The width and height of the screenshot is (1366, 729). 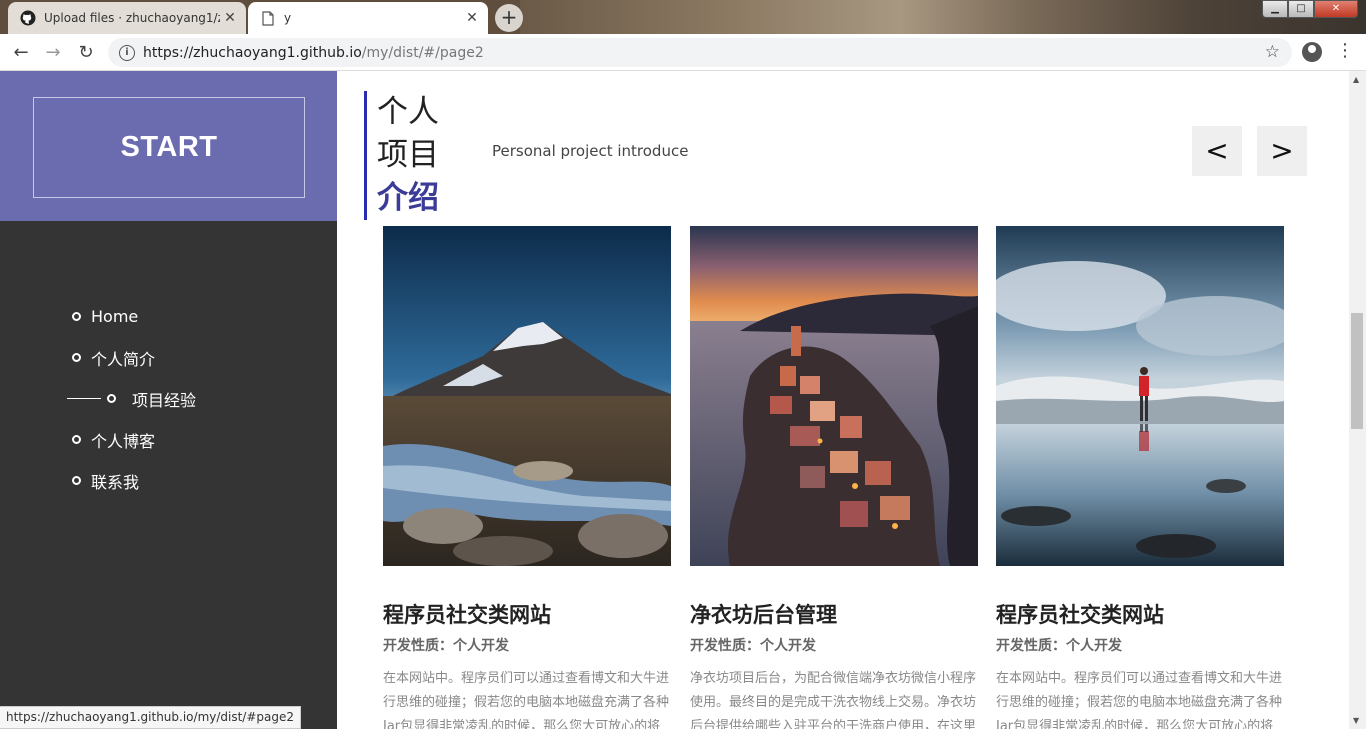 I want to click on scroll-up-arrow-icon: ▲, so click(x=1356, y=79).